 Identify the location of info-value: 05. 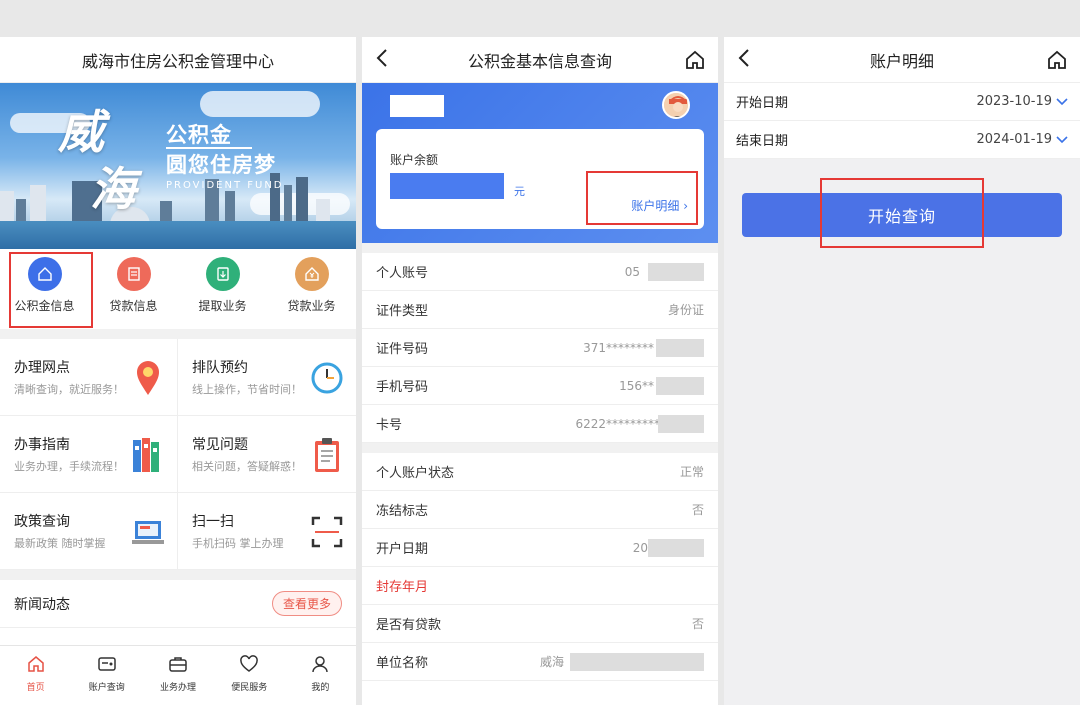
(632, 271).